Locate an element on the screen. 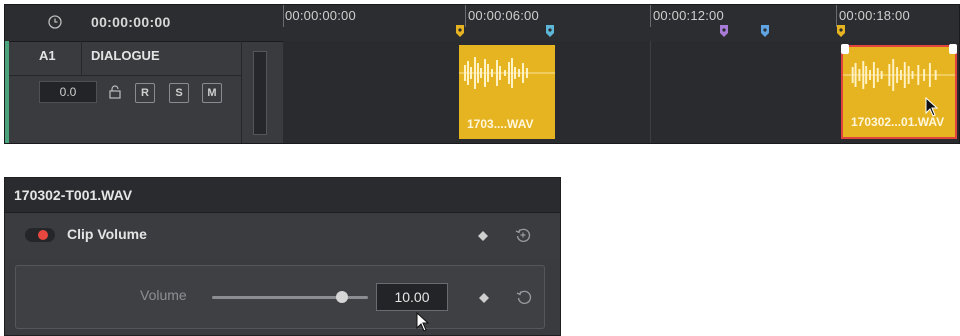  enable-toggle is located at coordinates (40, 235).